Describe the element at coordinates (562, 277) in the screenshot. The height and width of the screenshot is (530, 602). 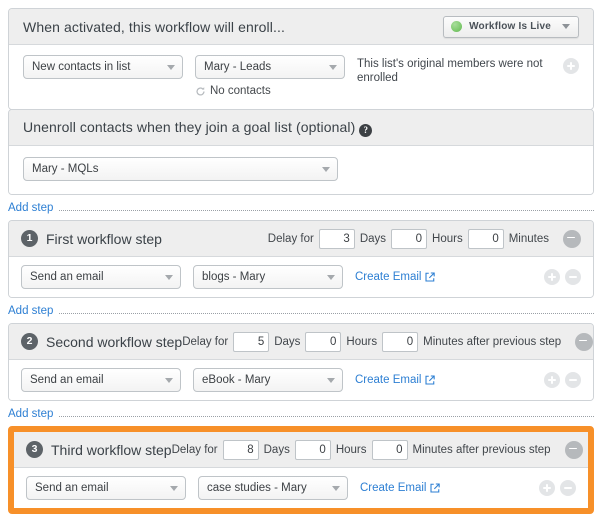
I see `step-1-row-actions` at that location.